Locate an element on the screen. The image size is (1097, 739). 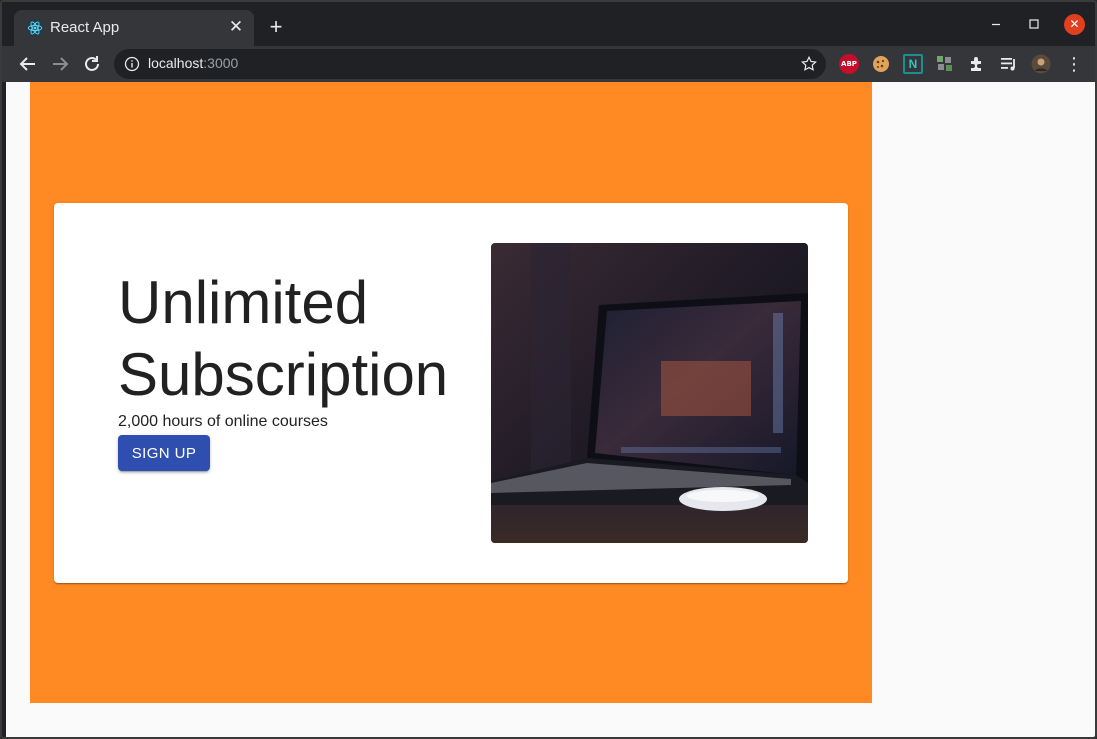
more-menu-icon: ⋮ is located at coordinates (1074, 64).